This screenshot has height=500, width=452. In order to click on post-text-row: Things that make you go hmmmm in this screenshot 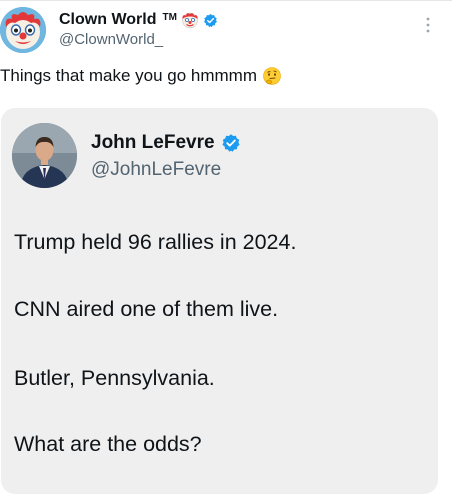, I will do `click(141, 76)`.